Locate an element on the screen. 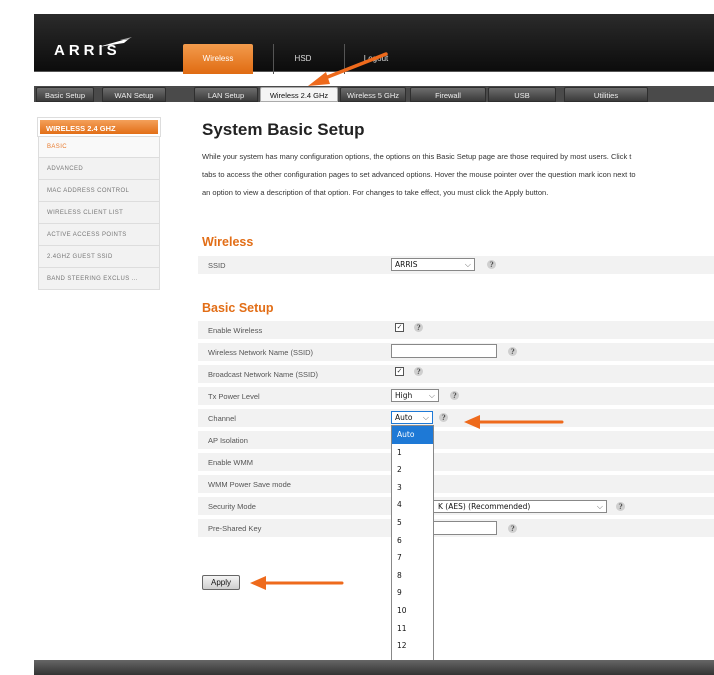 This screenshot has width=714, height=675. tab-basic-setup: Basic Setup is located at coordinates (65, 94).